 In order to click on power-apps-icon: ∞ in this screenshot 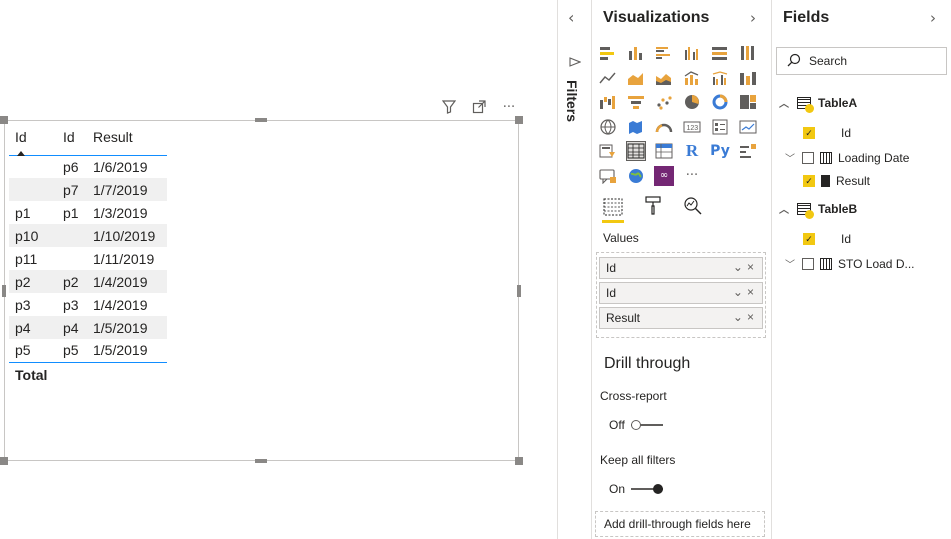, I will do `click(664, 175)`.